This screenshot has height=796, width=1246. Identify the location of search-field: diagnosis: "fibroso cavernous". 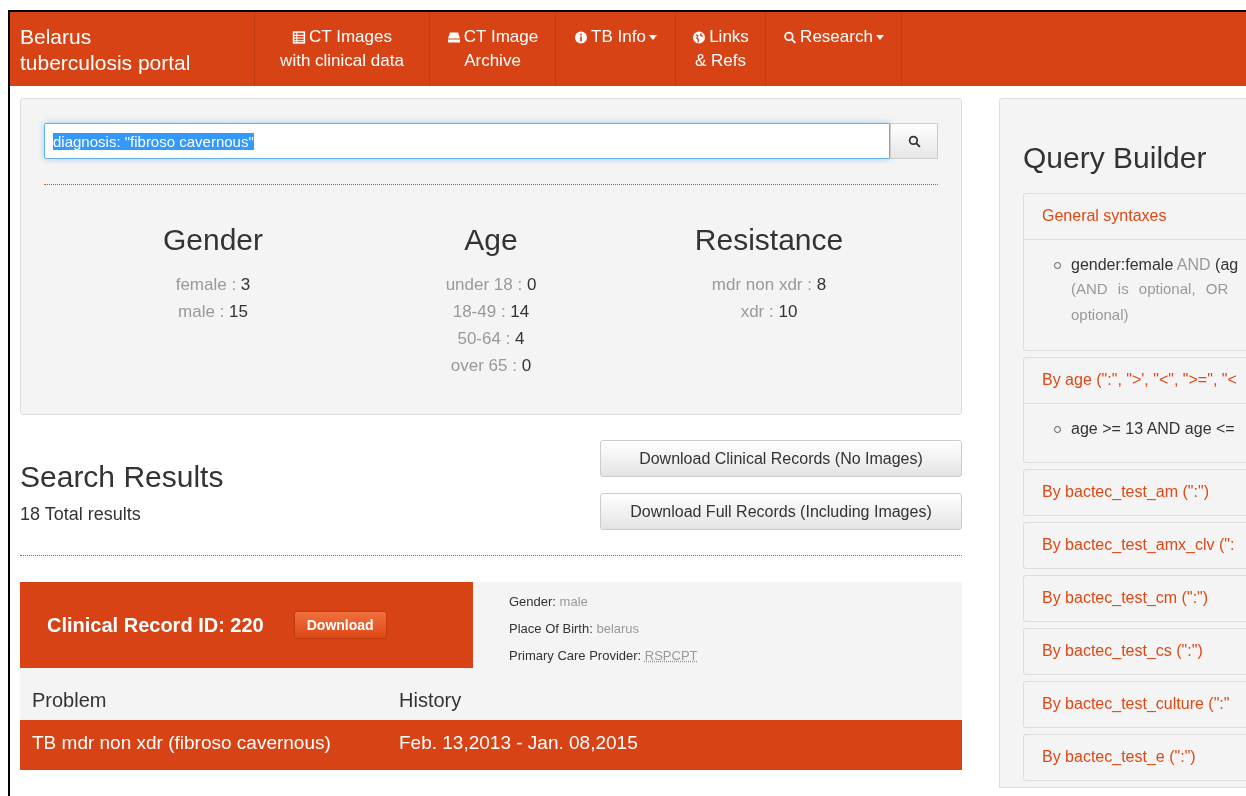
(467, 141).